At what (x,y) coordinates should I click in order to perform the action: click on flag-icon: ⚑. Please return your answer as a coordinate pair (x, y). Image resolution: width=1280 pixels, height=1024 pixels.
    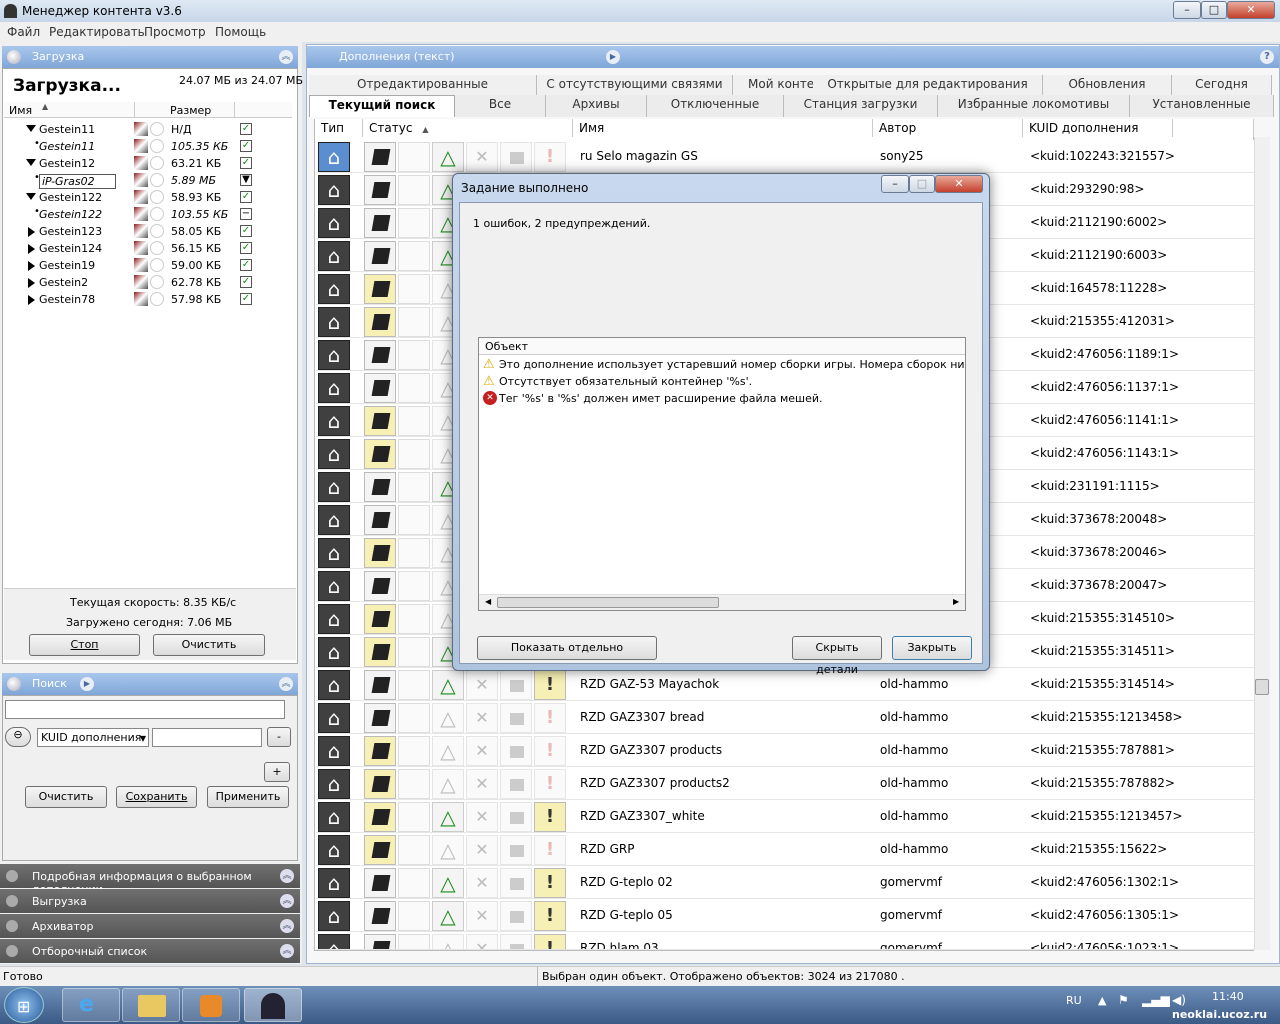
    Looking at the image, I should click on (1123, 1000).